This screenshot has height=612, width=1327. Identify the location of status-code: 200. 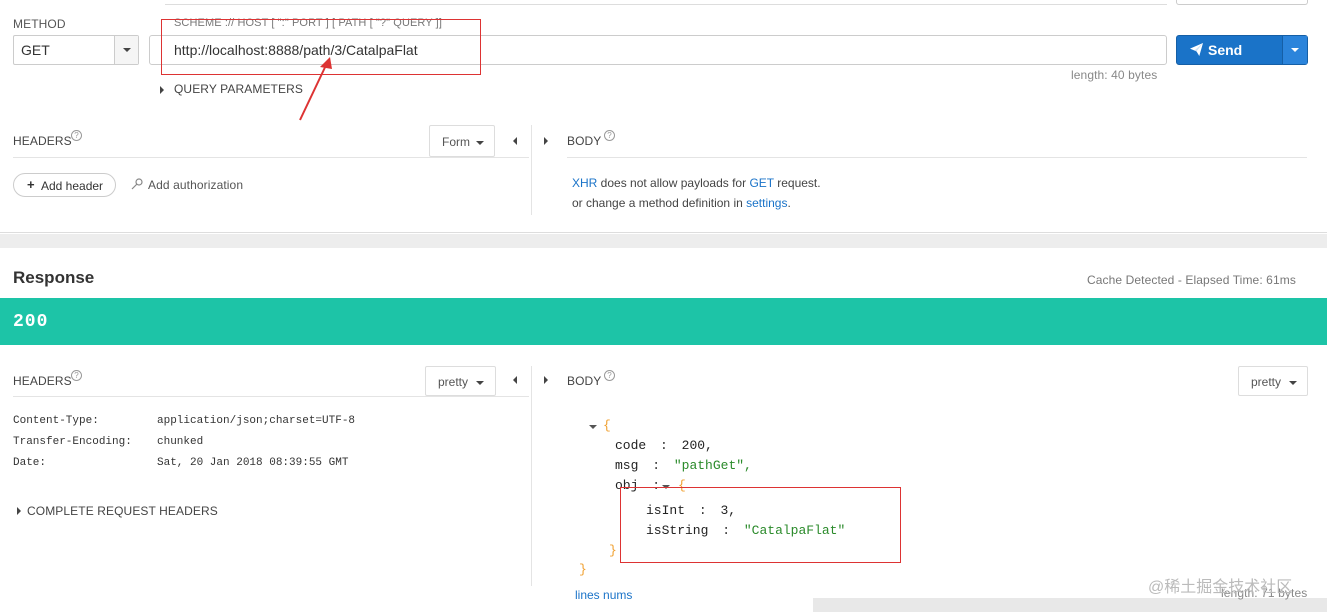
(31, 322).